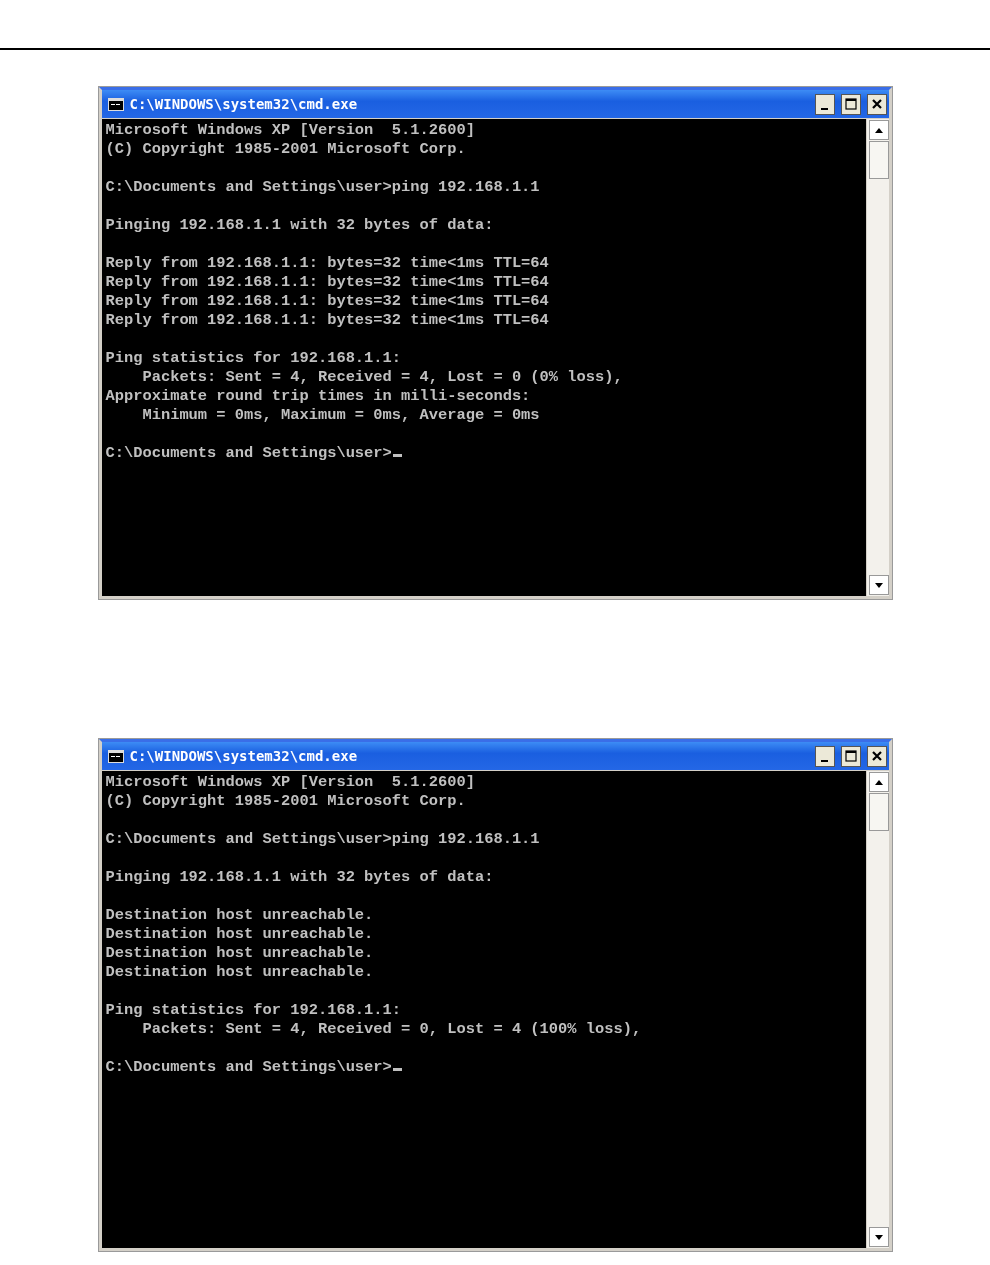  What do you see at coordinates (382, 377) in the screenshot?
I see `console-line: Packets: Sent = 4, Received = 4, Lost = 0 (0% loss),` at bounding box center [382, 377].